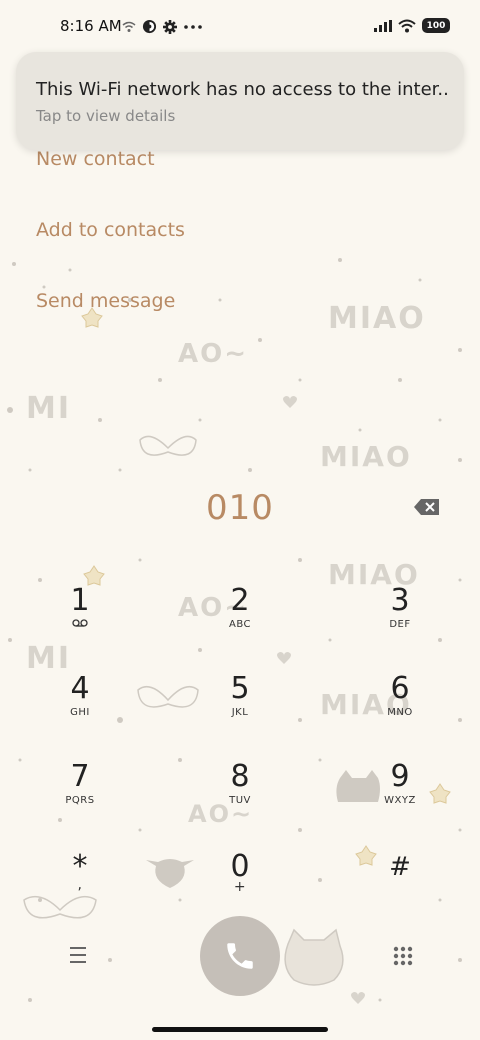 The height and width of the screenshot is (1040, 480). I want to click on notification-subtitle: Tap to view details, so click(106, 116).